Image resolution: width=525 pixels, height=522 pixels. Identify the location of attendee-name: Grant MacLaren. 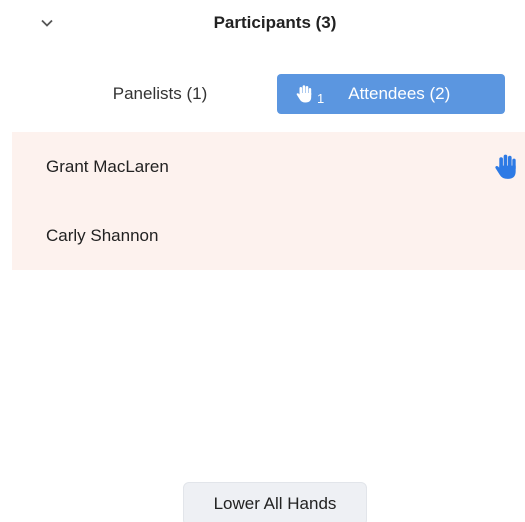
(107, 166).